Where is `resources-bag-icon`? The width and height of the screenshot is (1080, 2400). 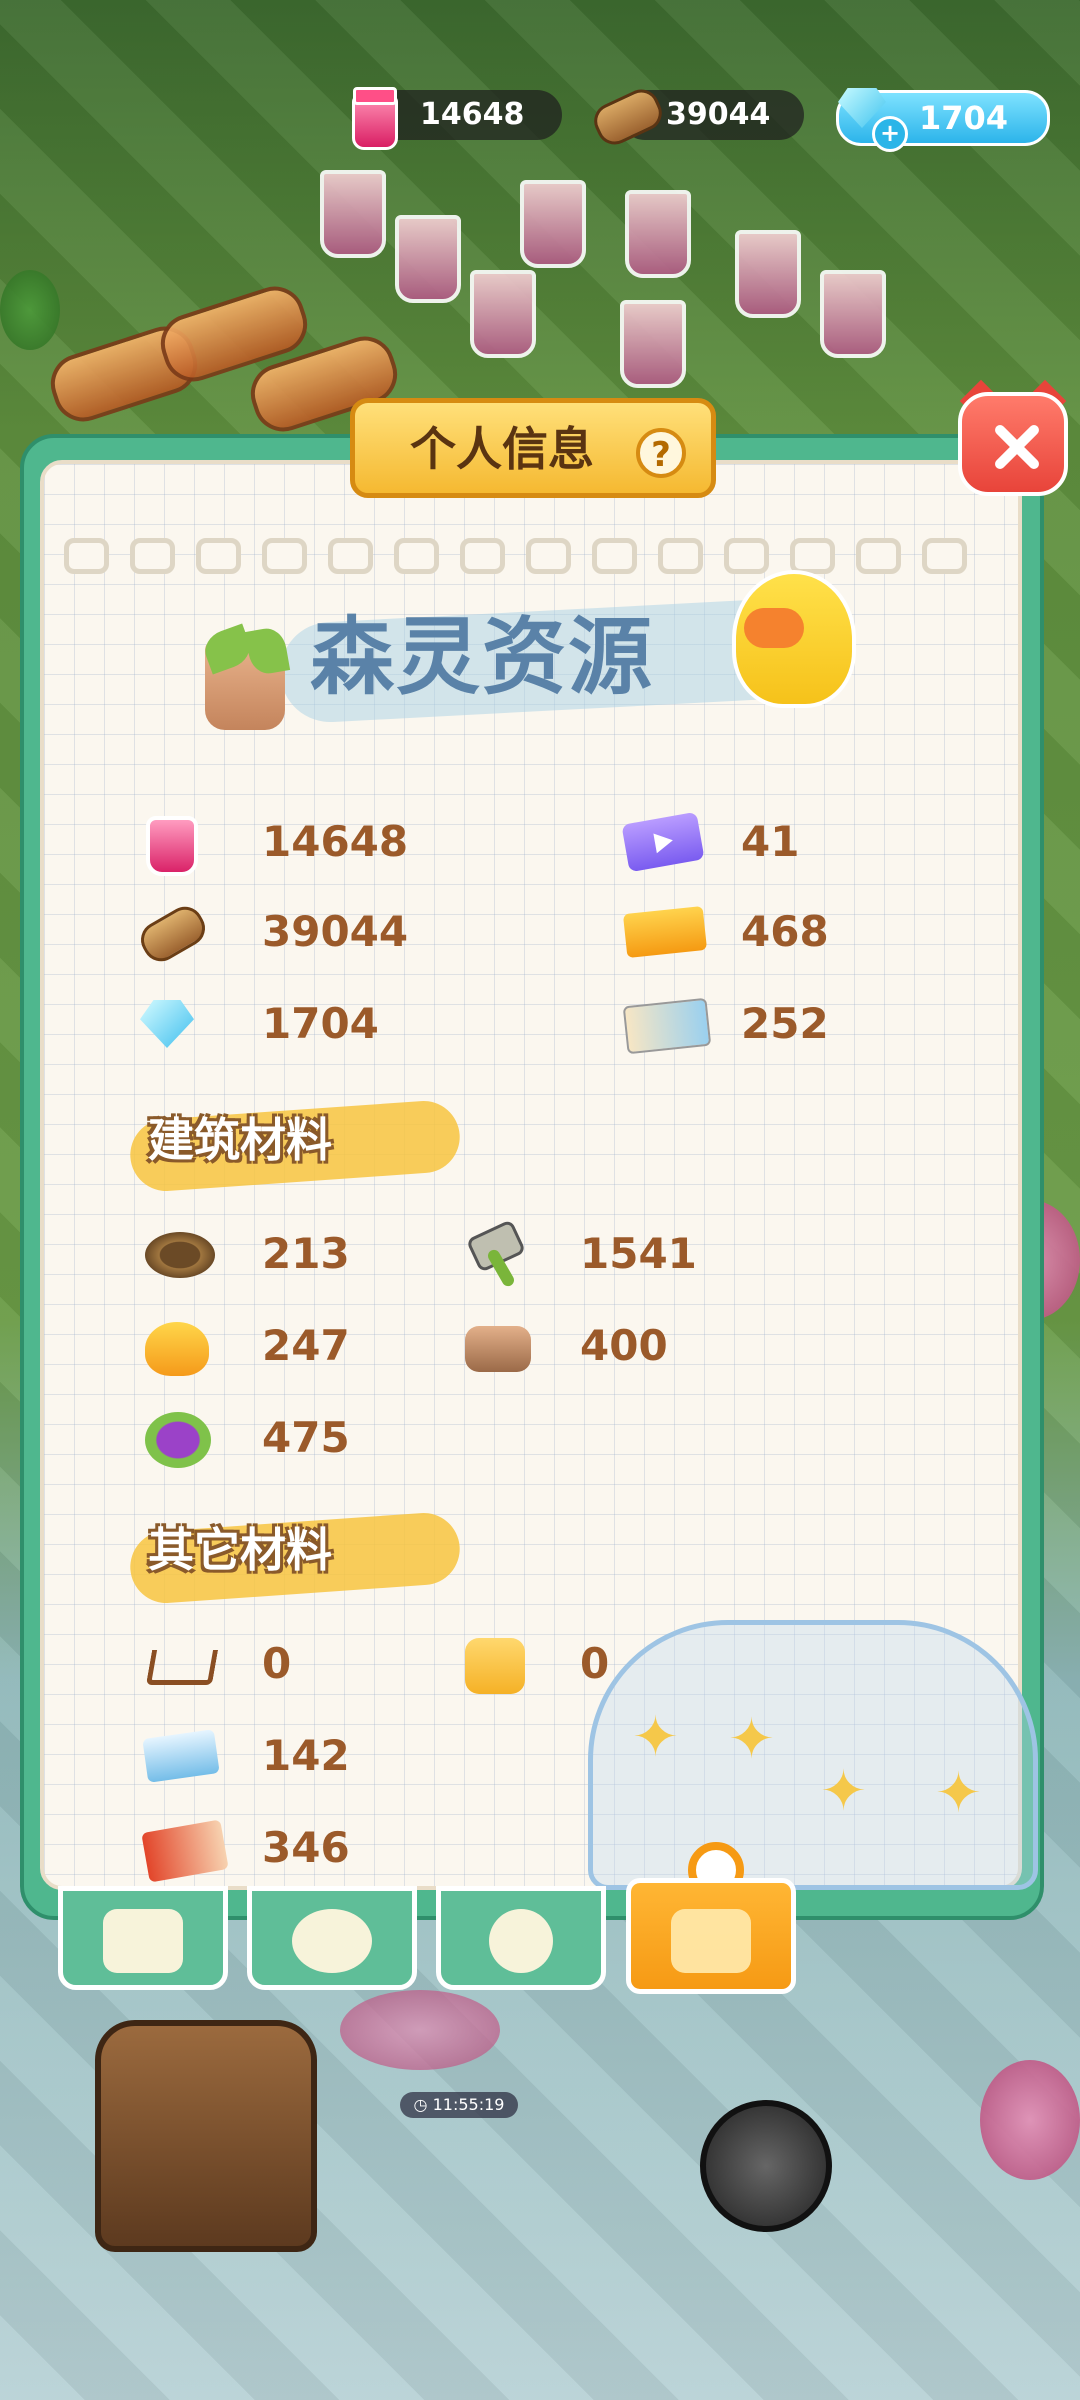
resources-bag-icon is located at coordinates (711, 1941).